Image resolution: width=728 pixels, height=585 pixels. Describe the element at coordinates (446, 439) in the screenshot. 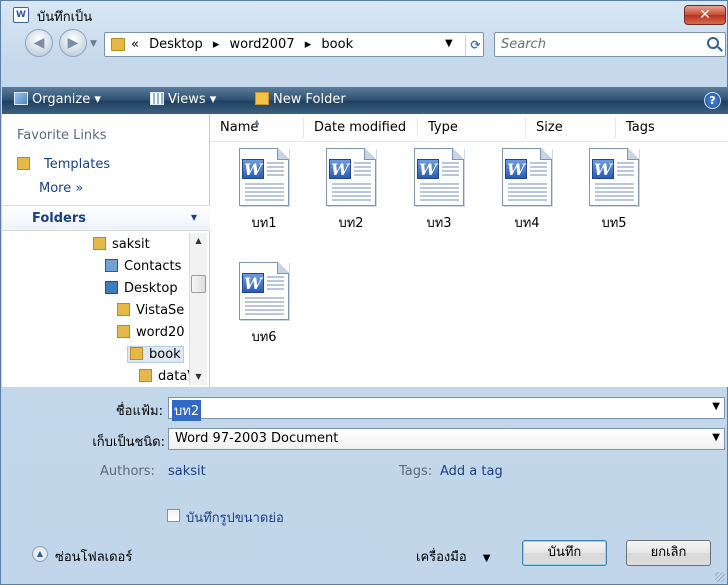

I see `save-type-select: Word 97-2003 Document ▼` at that location.